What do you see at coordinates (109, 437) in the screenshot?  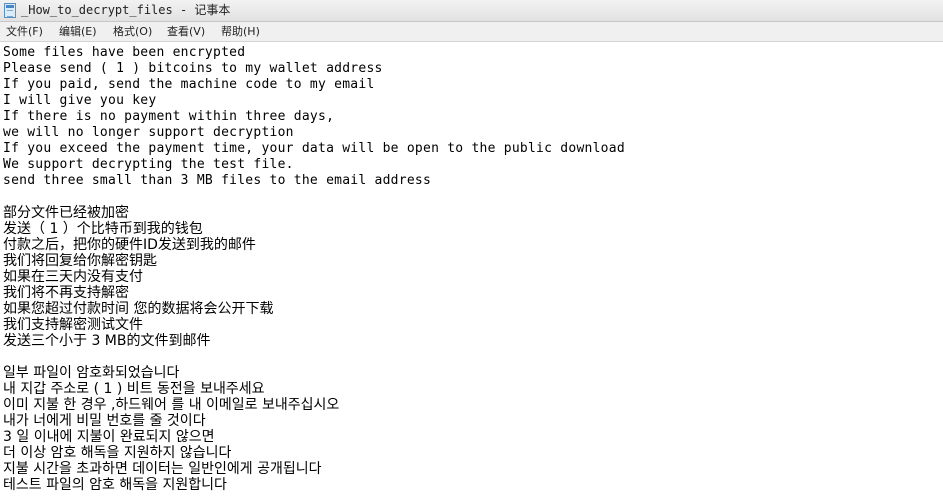 I see `text-line: 3 일 이내에 지불이 완료되지 않으면` at bounding box center [109, 437].